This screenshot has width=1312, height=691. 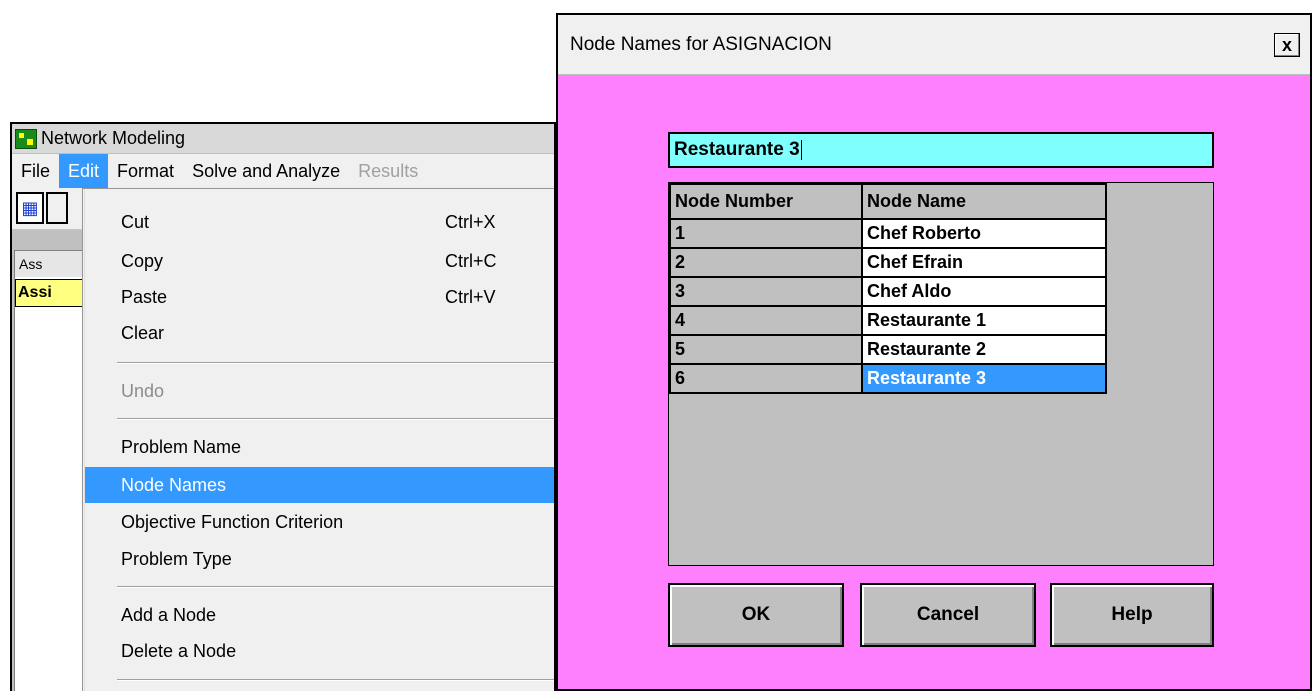 What do you see at coordinates (174, 485) in the screenshot?
I see `menu-item-node-names-label: Node Names` at bounding box center [174, 485].